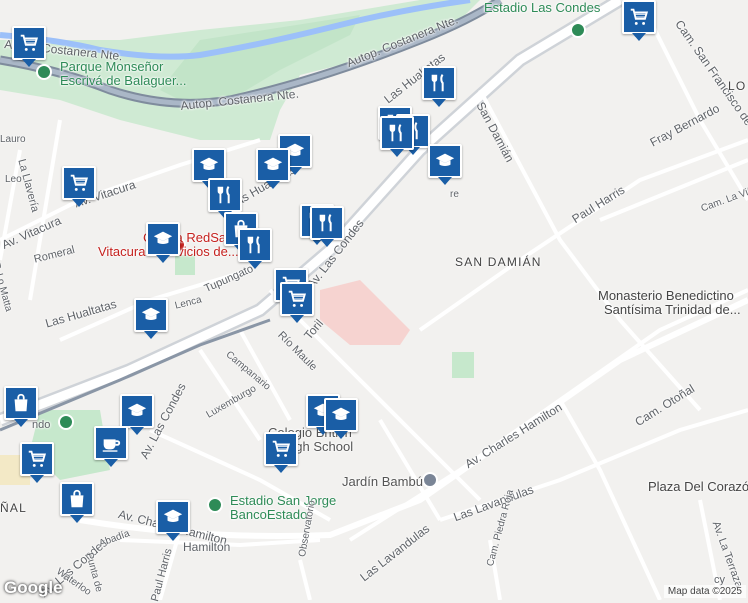 The image size is (748, 603). I want to click on label-jardin-bambu: Jardín Bambú, so click(382, 481).